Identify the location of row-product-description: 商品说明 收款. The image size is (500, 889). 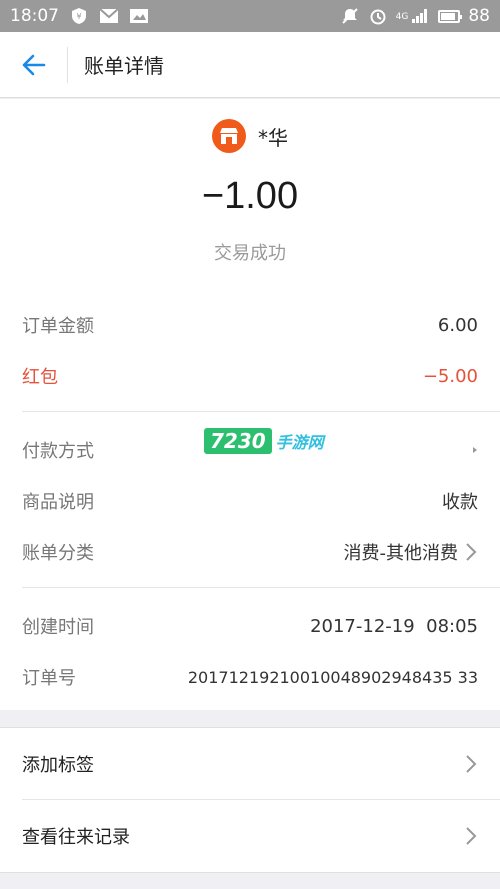
(250, 501).